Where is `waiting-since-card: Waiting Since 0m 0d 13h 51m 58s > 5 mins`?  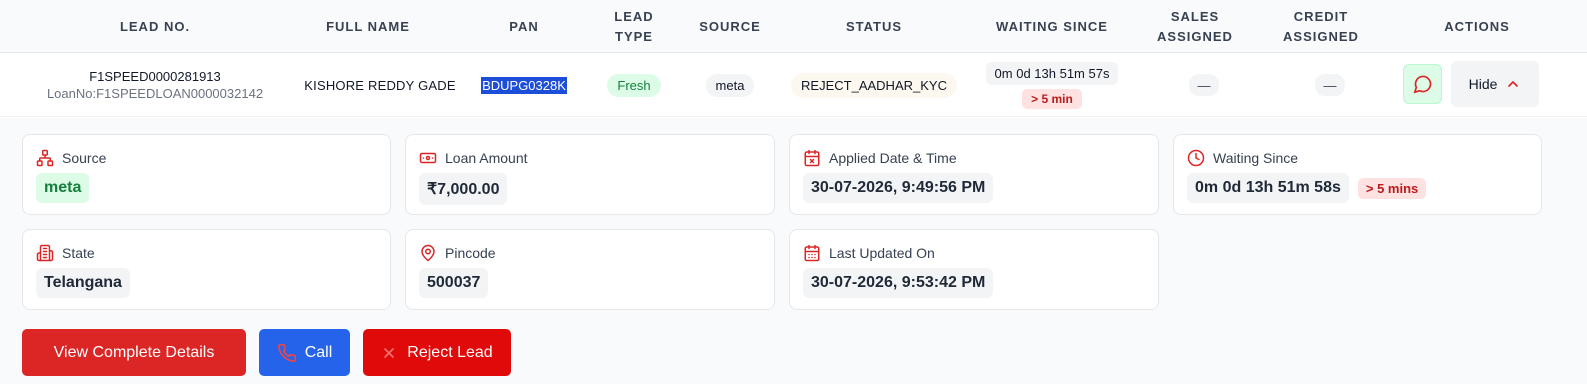 waiting-since-card: Waiting Since 0m 0d 13h 51m 58s > 5 mins is located at coordinates (1357, 174).